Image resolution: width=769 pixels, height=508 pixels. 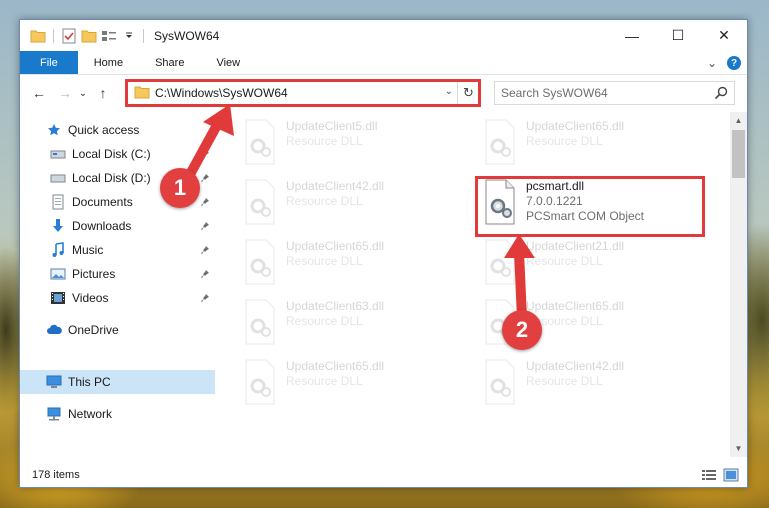 What do you see at coordinates (54, 414) in the screenshot?
I see `network-icon` at bounding box center [54, 414].